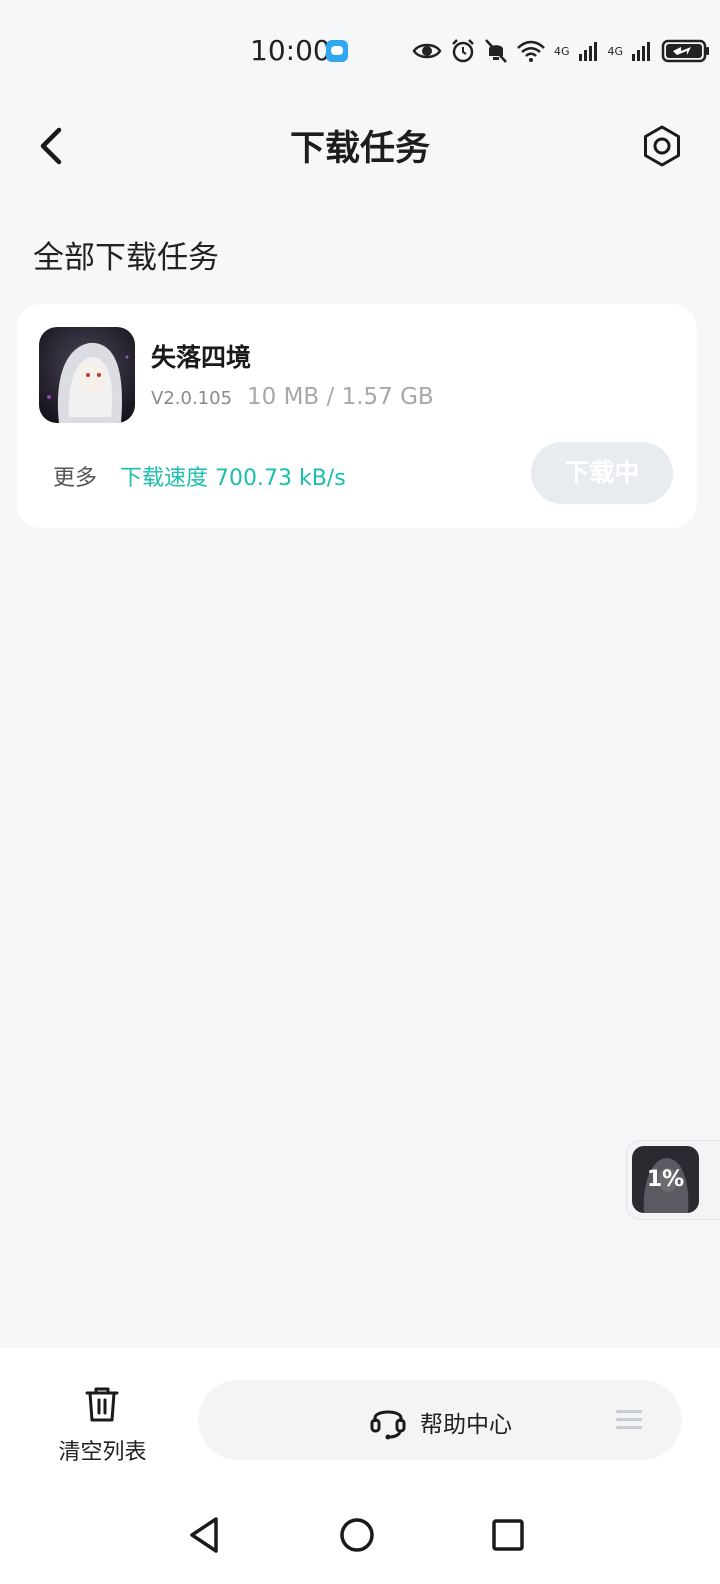 This screenshot has height=1584, width=720. Describe the element at coordinates (340, 397) in the screenshot. I see `download-size: 10 MB / 1.57 GB` at that location.